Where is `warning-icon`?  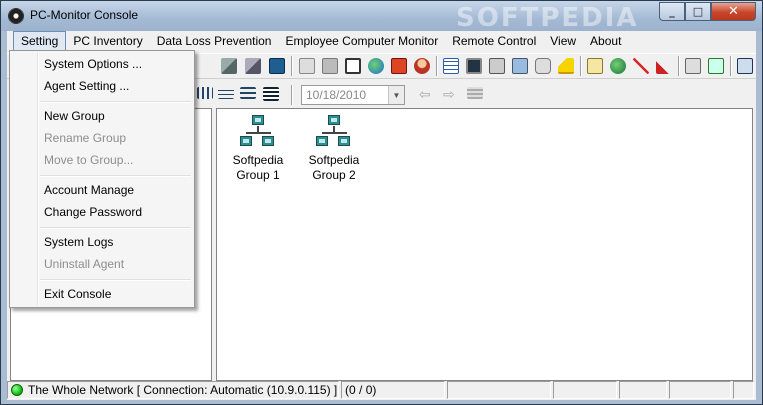
warning-icon is located at coordinates (566, 66).